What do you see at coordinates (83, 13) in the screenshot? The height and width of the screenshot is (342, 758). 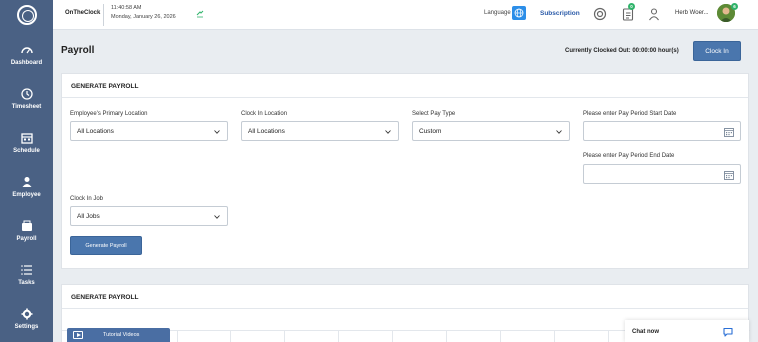 I see `company-name: OnTheClock` at bounding box center [83, 13].